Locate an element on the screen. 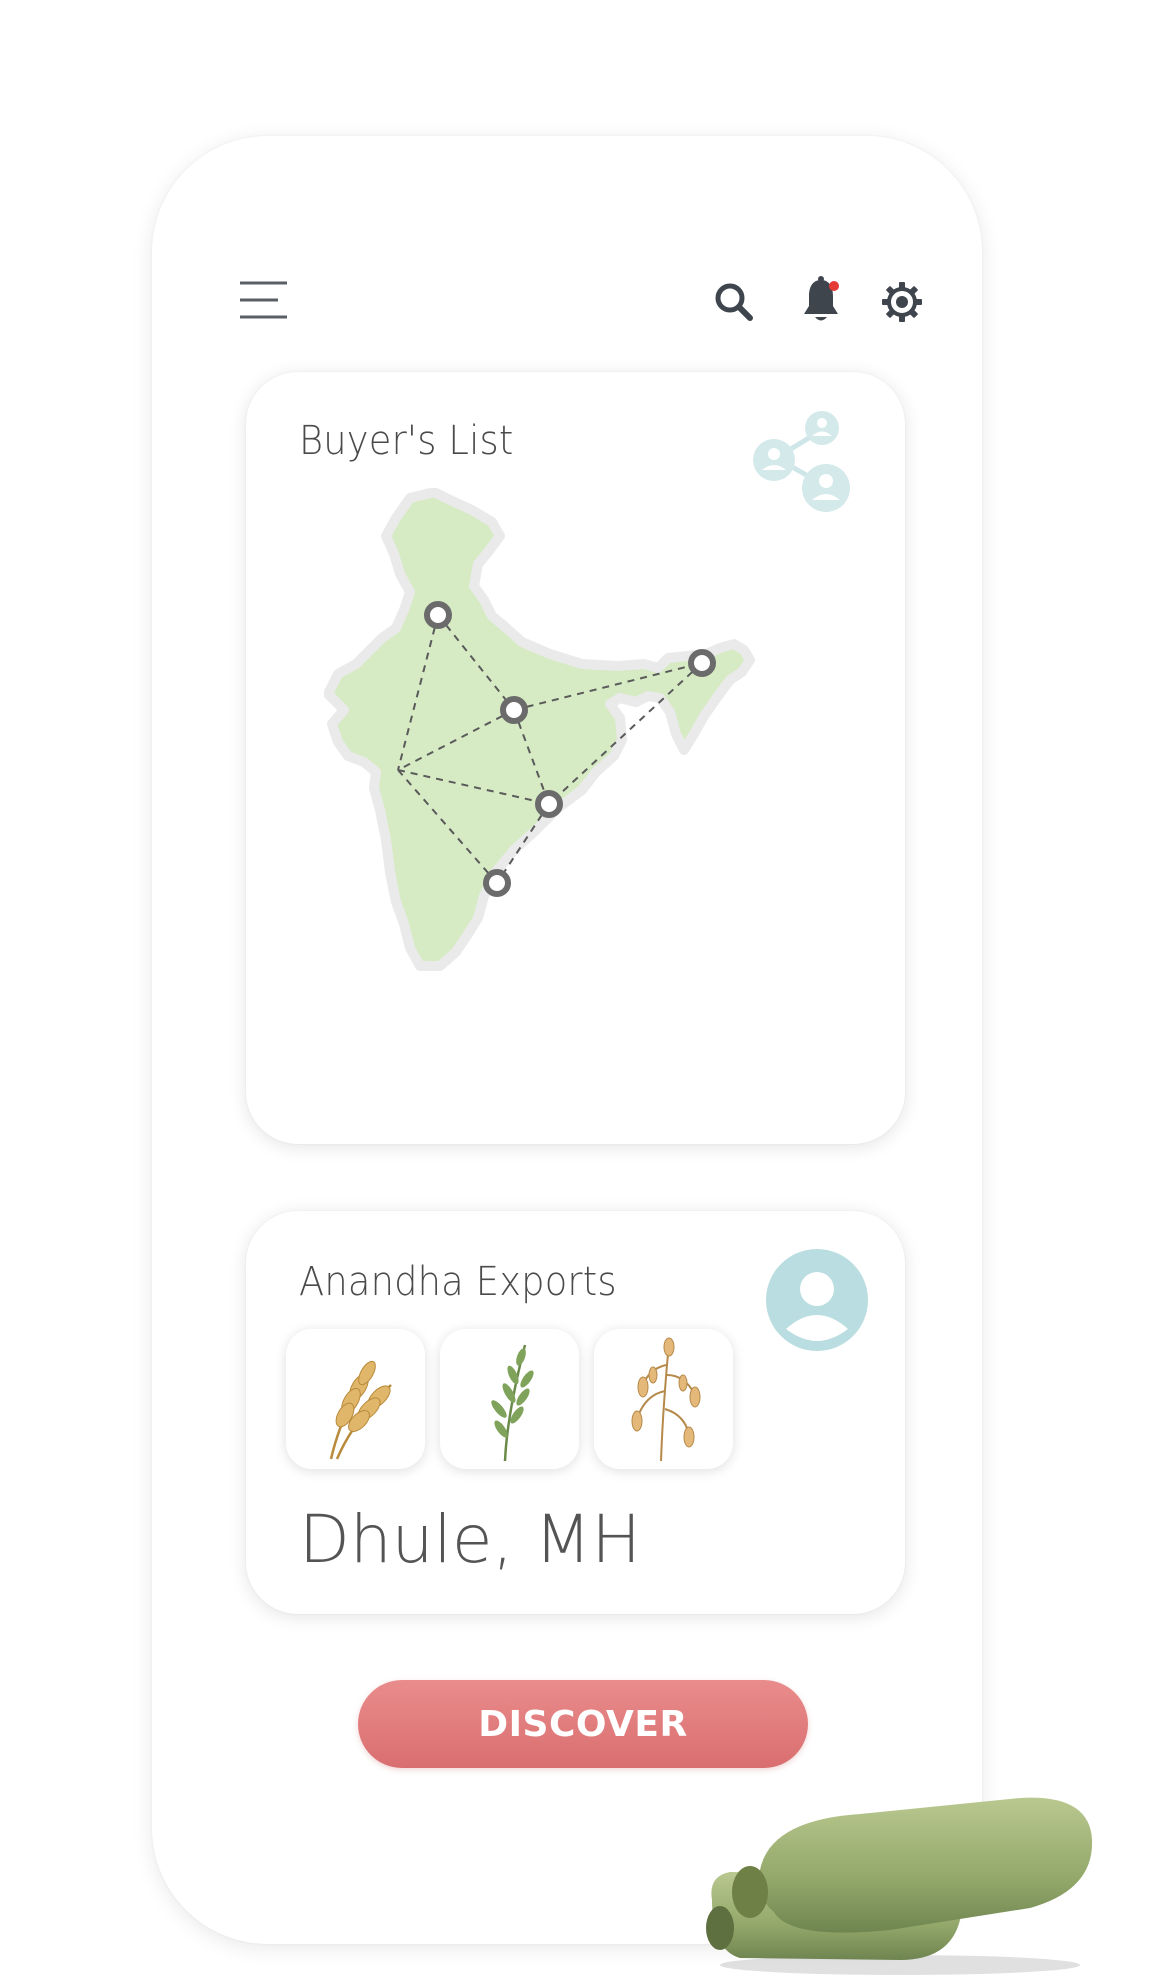 The image size is (1163, 1984). wheat-icon is located at coordinates (360, 1410).